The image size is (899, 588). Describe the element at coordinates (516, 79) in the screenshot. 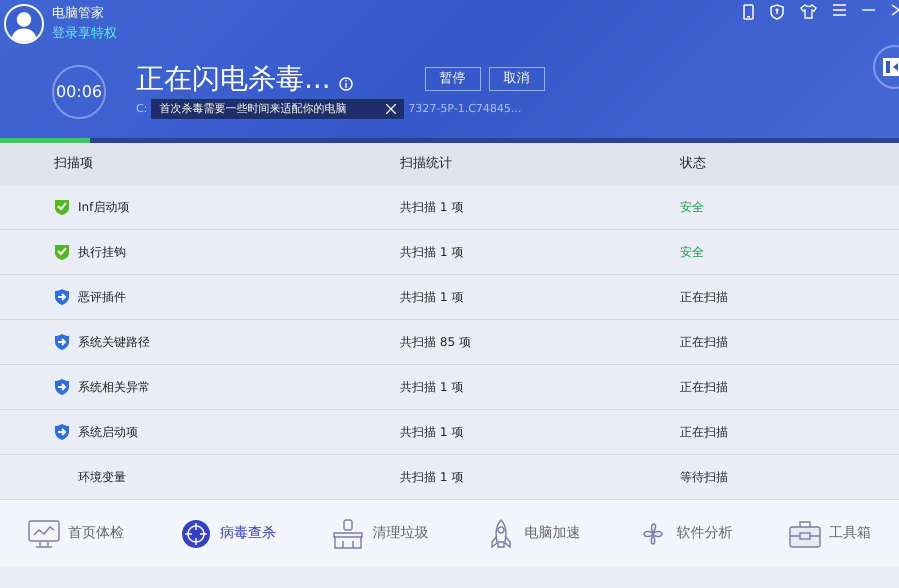

I see `cancel-button: 取消` at that location.